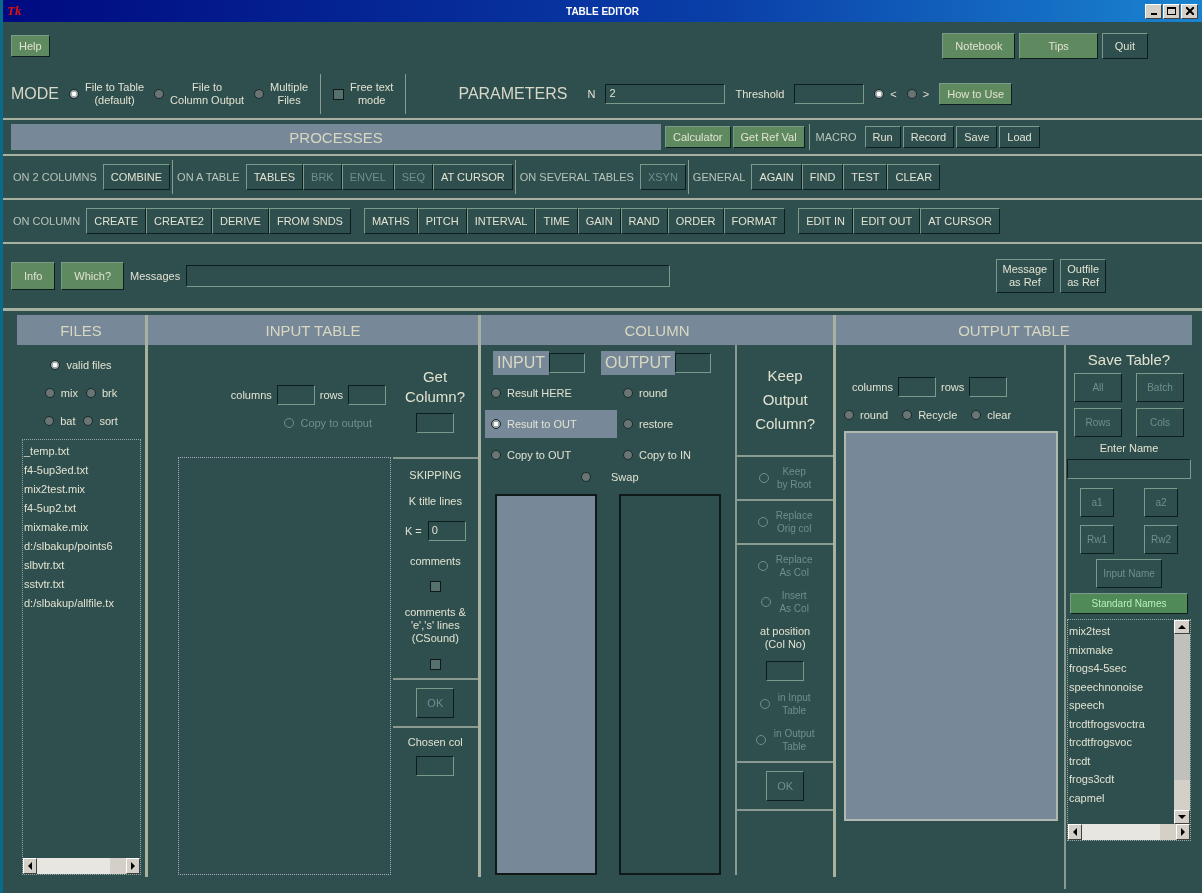 The height and width of the screenshot is (893, 1202). What do you see at coordinates (116, 221) in the screenshot?
I see `process-button: CREATE` at bounding box center [116, 221].